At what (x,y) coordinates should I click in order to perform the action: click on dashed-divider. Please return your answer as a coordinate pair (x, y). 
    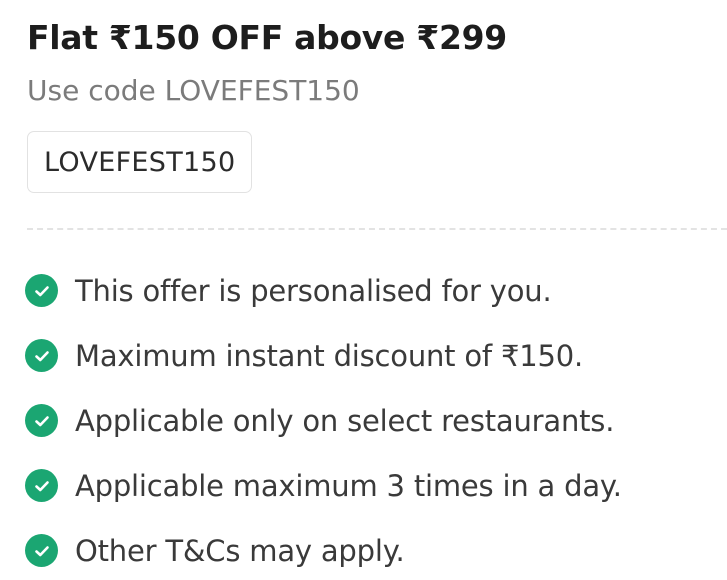
    Looking at the image, I should click on (377, 229).